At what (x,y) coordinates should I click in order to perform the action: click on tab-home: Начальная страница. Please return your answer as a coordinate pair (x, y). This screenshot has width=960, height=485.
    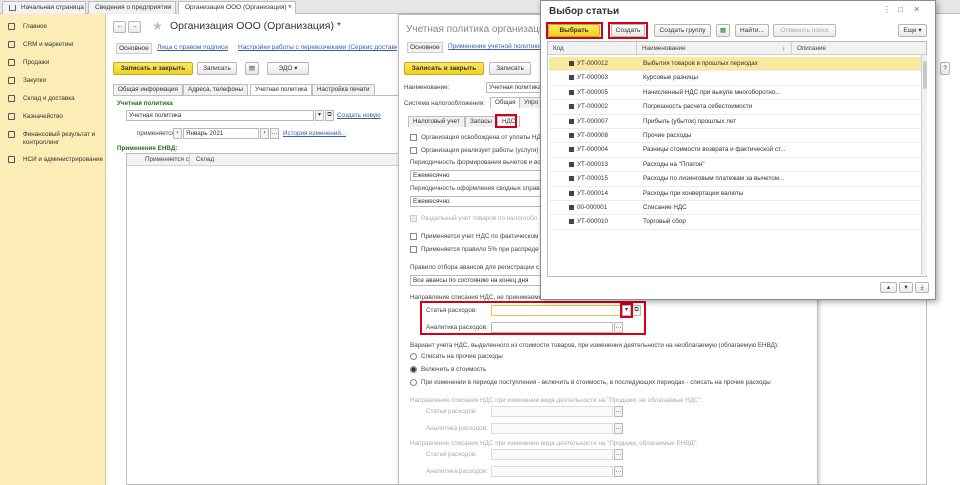
    Looking at the image, I should click on (44, 7).